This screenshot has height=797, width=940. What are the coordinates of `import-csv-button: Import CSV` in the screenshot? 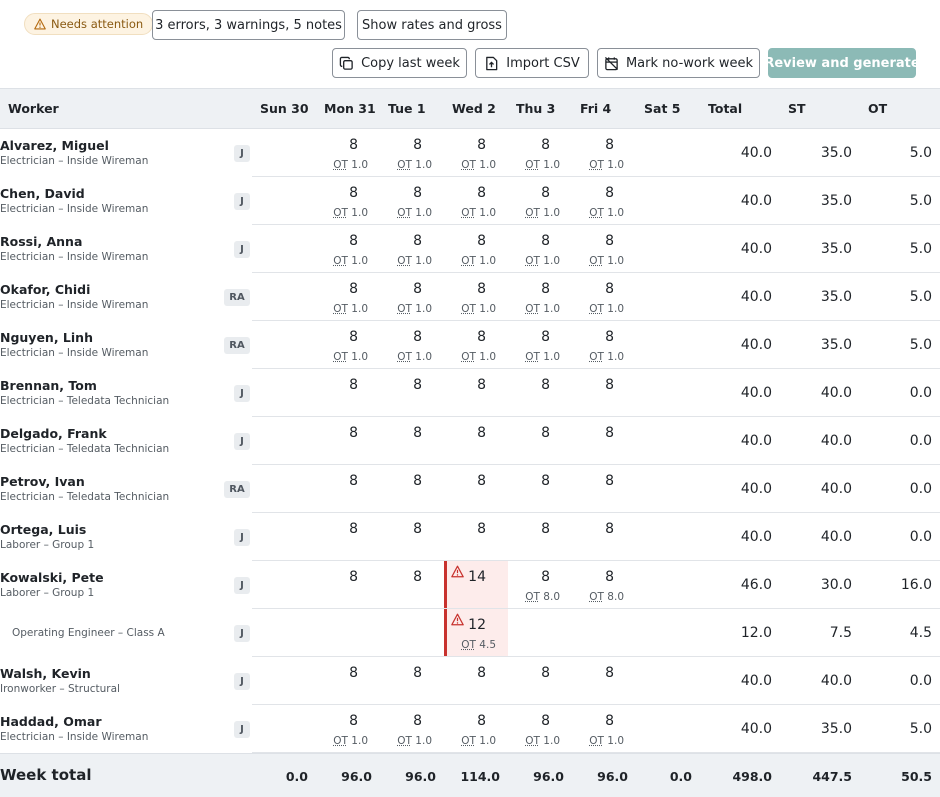 It's located at (532, 63).